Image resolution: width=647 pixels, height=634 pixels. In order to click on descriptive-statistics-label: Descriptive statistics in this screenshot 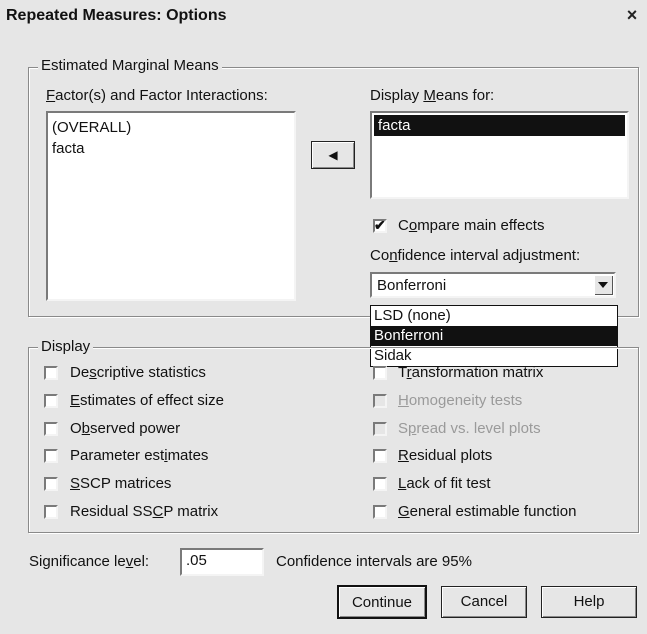, I will do `click(138, 372)`.